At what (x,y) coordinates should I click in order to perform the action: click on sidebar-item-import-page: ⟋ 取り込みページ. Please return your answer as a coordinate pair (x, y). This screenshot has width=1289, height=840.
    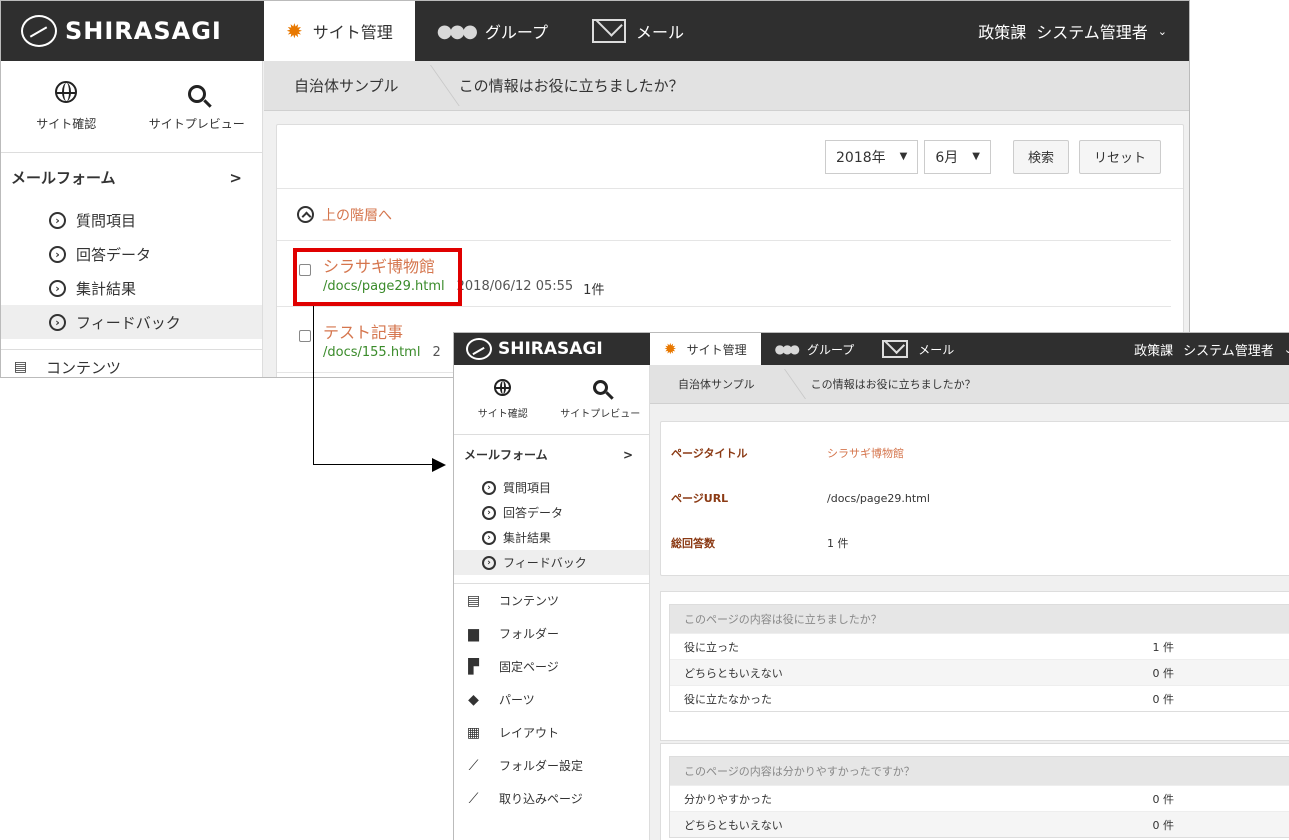
    Looking at the image, I should click on (551, 798).